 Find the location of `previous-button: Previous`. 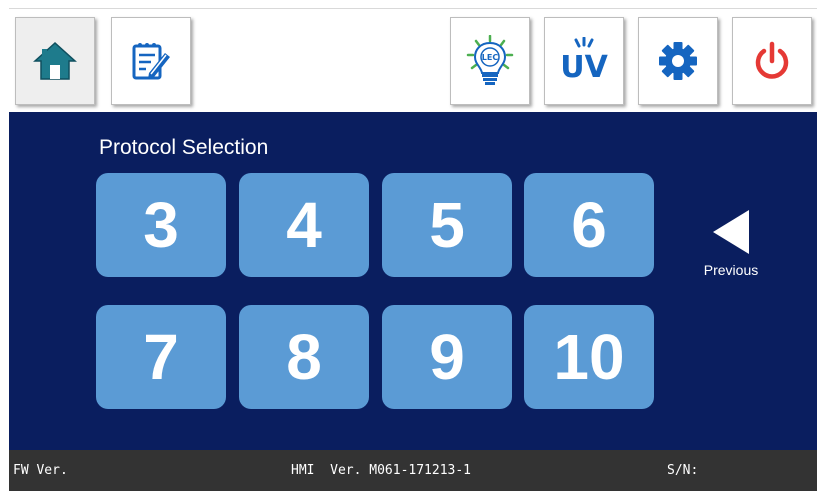

previous-button: Previous is located at coordinates (731, 248).